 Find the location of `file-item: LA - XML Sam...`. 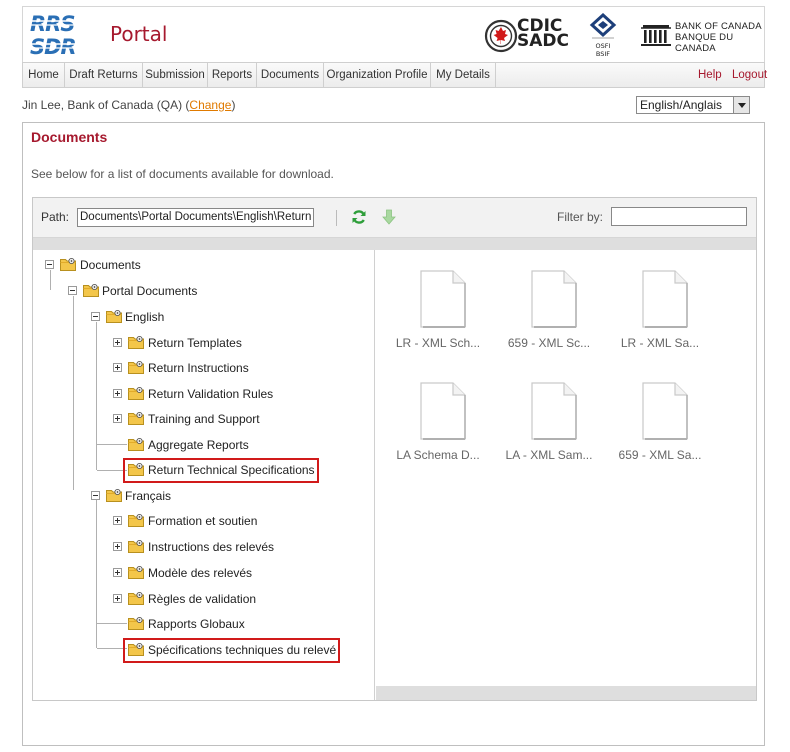

file-item: LA - XML Sam... is located at coordinates (547, 427).